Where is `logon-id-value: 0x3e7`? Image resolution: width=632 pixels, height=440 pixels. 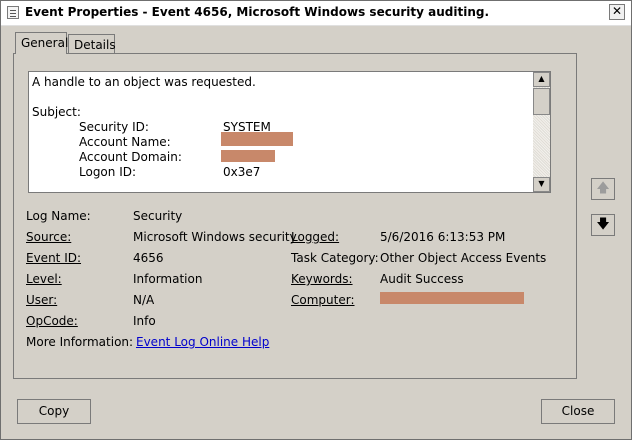 logon-id-value: 0x3e7 is located at coordinates (242, 172).